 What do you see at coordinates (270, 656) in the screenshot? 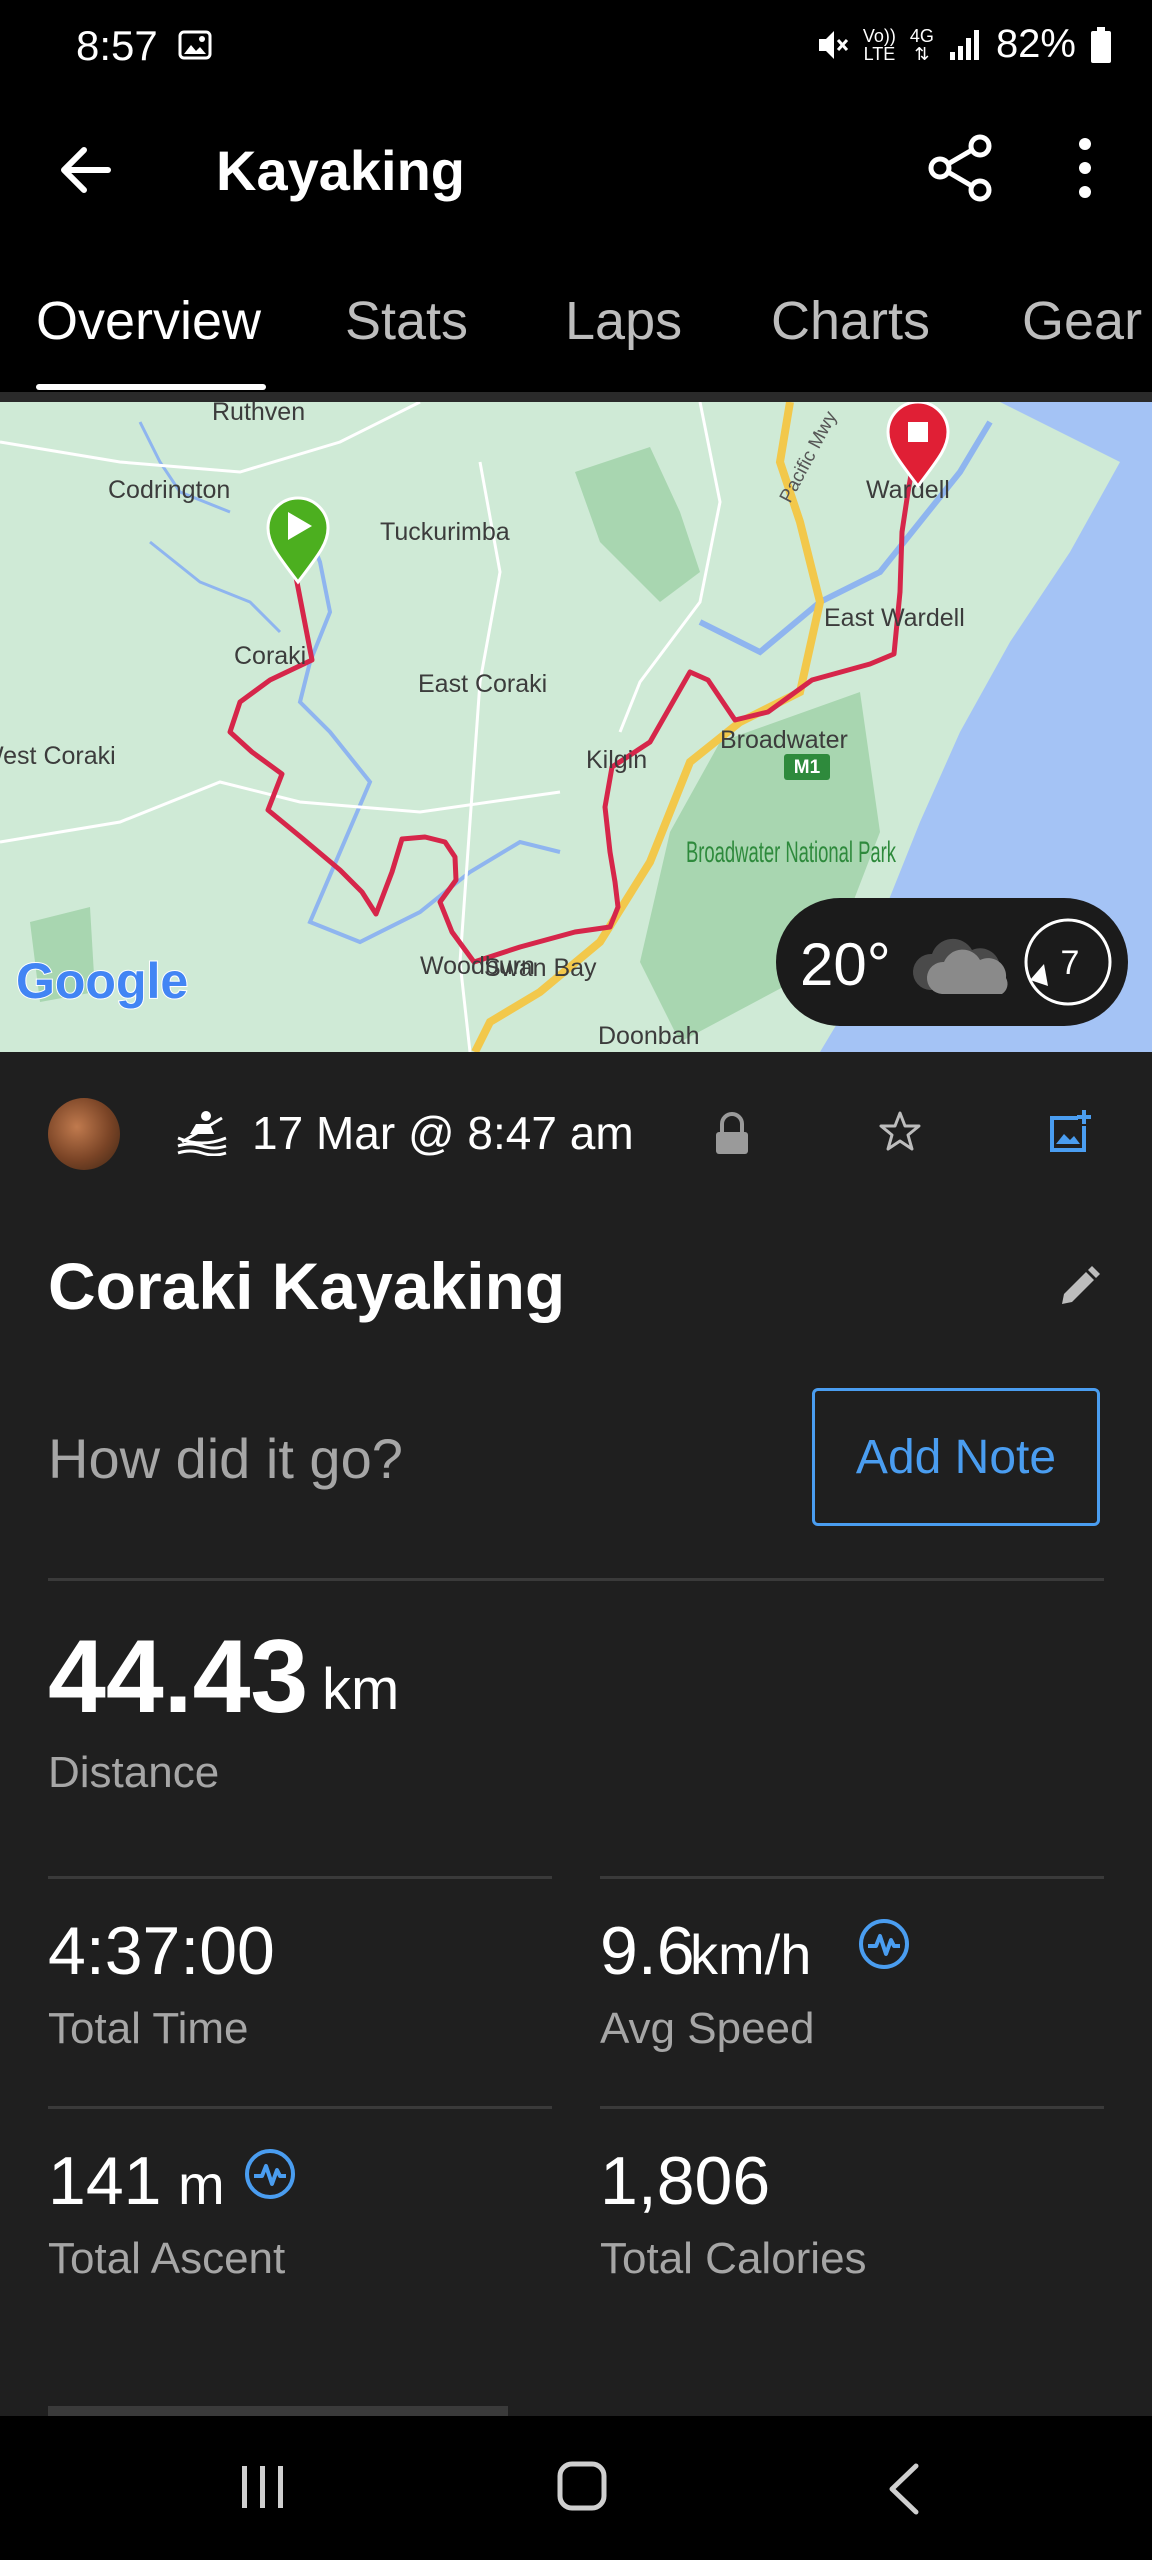
I see `map-label-coraki: Coraki` at bounding box center [270, 656].